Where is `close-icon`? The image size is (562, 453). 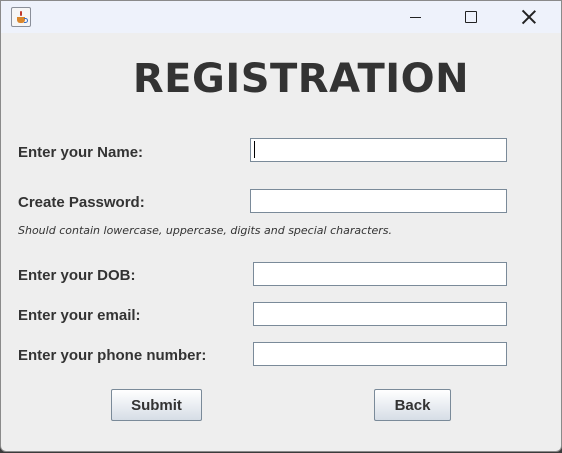 close-icon is located at coordinates (529, 17).